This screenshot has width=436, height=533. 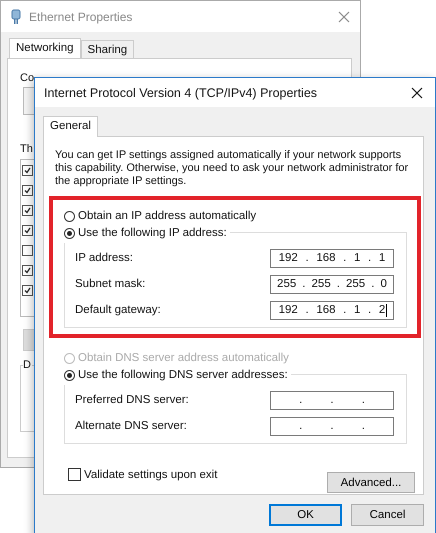 What do you see at coordinates (104, 258) in the screenshot?
I see `field-label: IP address:` at bounding box center [104, 258].